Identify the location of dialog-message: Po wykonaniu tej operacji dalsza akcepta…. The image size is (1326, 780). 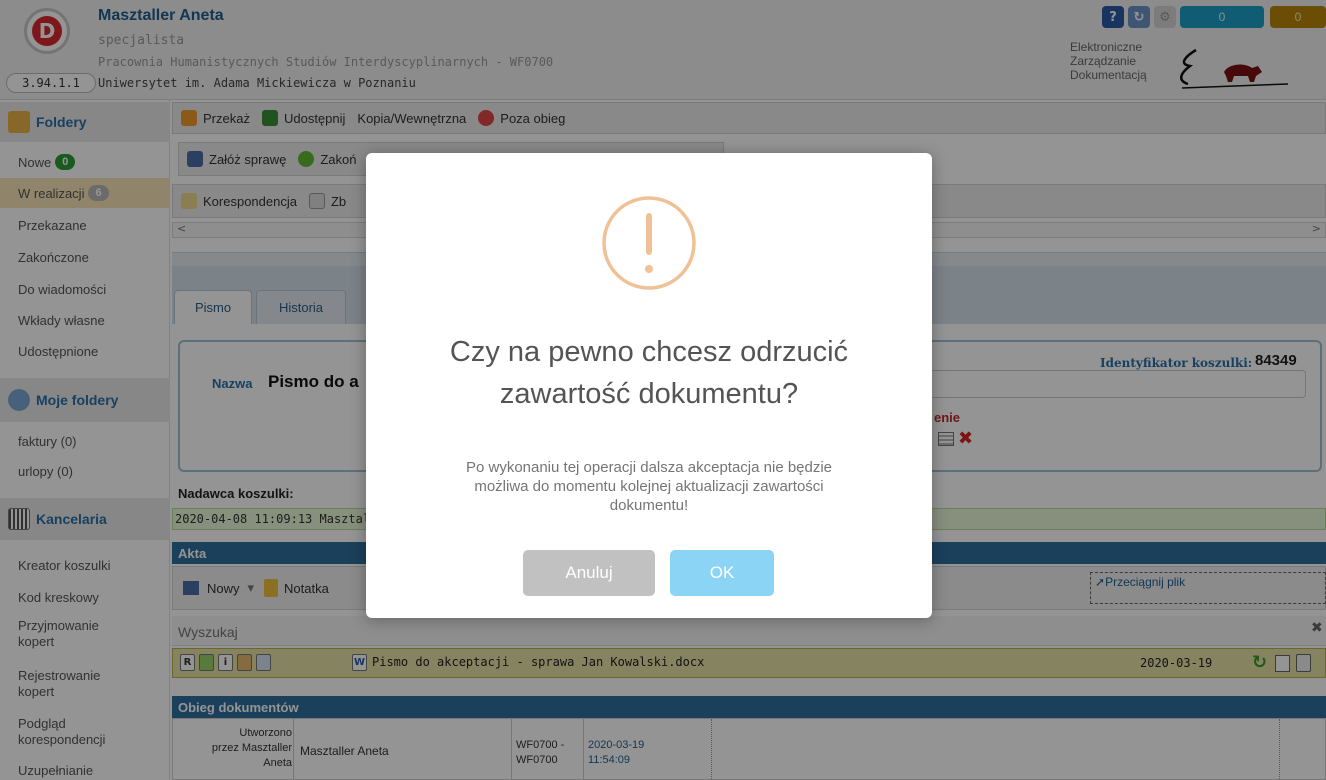
(649, 486).